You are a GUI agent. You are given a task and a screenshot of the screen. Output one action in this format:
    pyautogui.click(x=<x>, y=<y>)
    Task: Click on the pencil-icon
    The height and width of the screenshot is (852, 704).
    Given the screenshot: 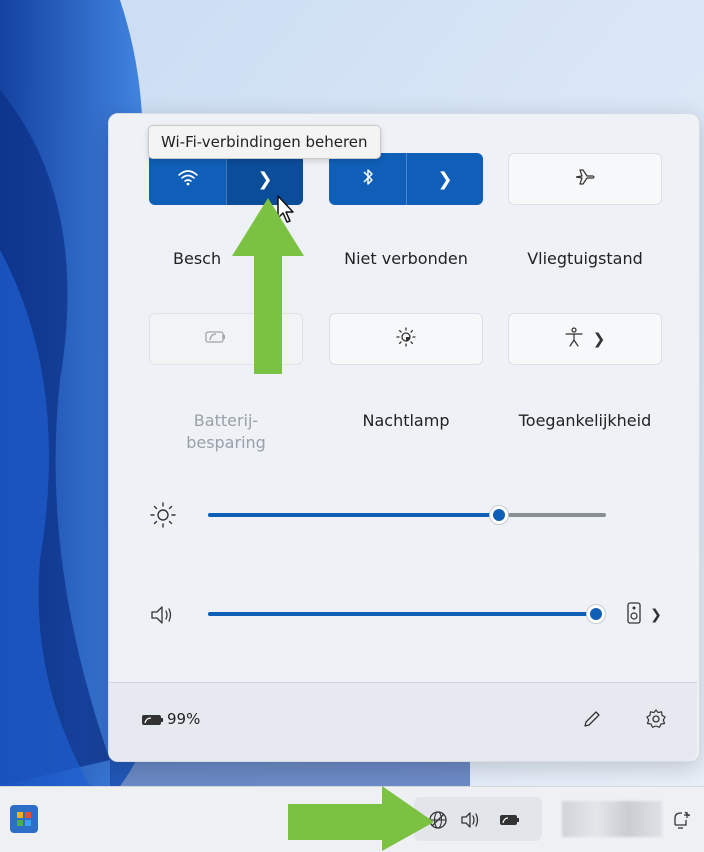 What is the action you would take?
    pyautogui.click(x=592, y=719)
    